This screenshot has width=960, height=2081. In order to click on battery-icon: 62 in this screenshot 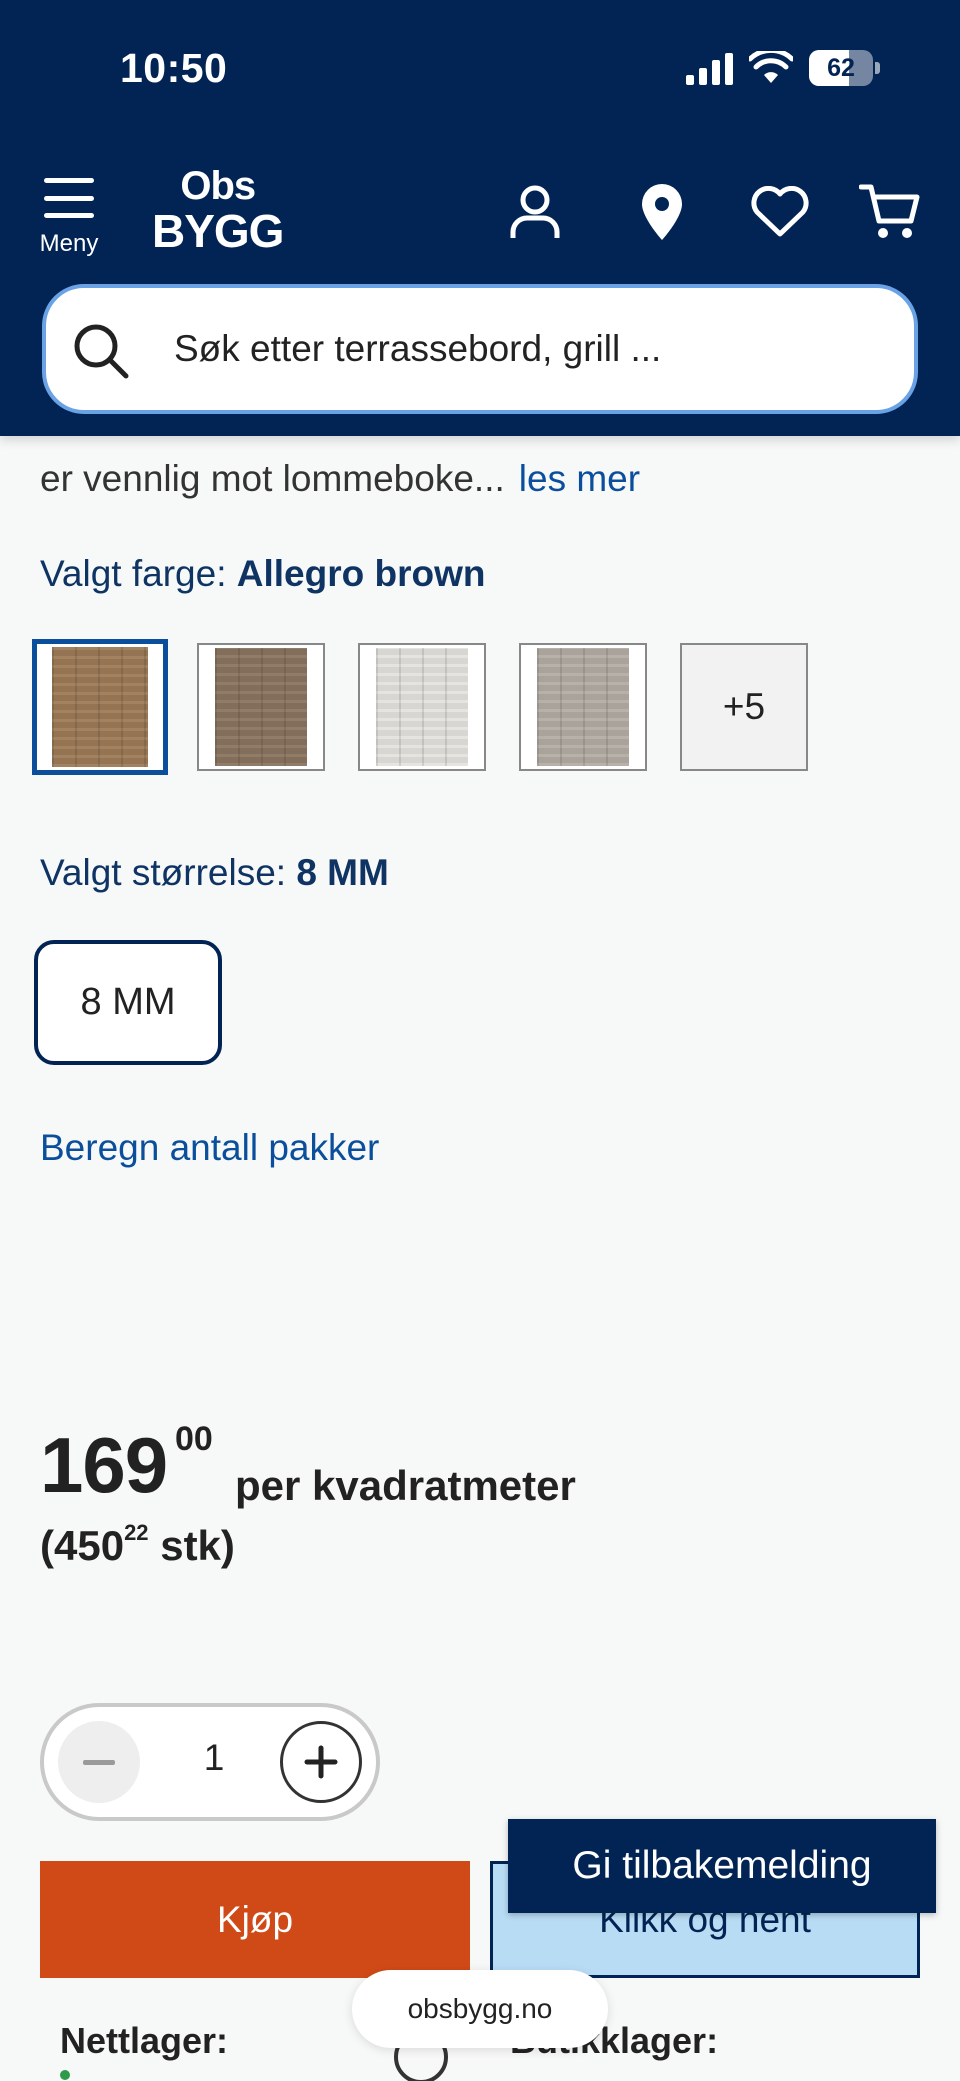, I will do `click(841, 68)`.